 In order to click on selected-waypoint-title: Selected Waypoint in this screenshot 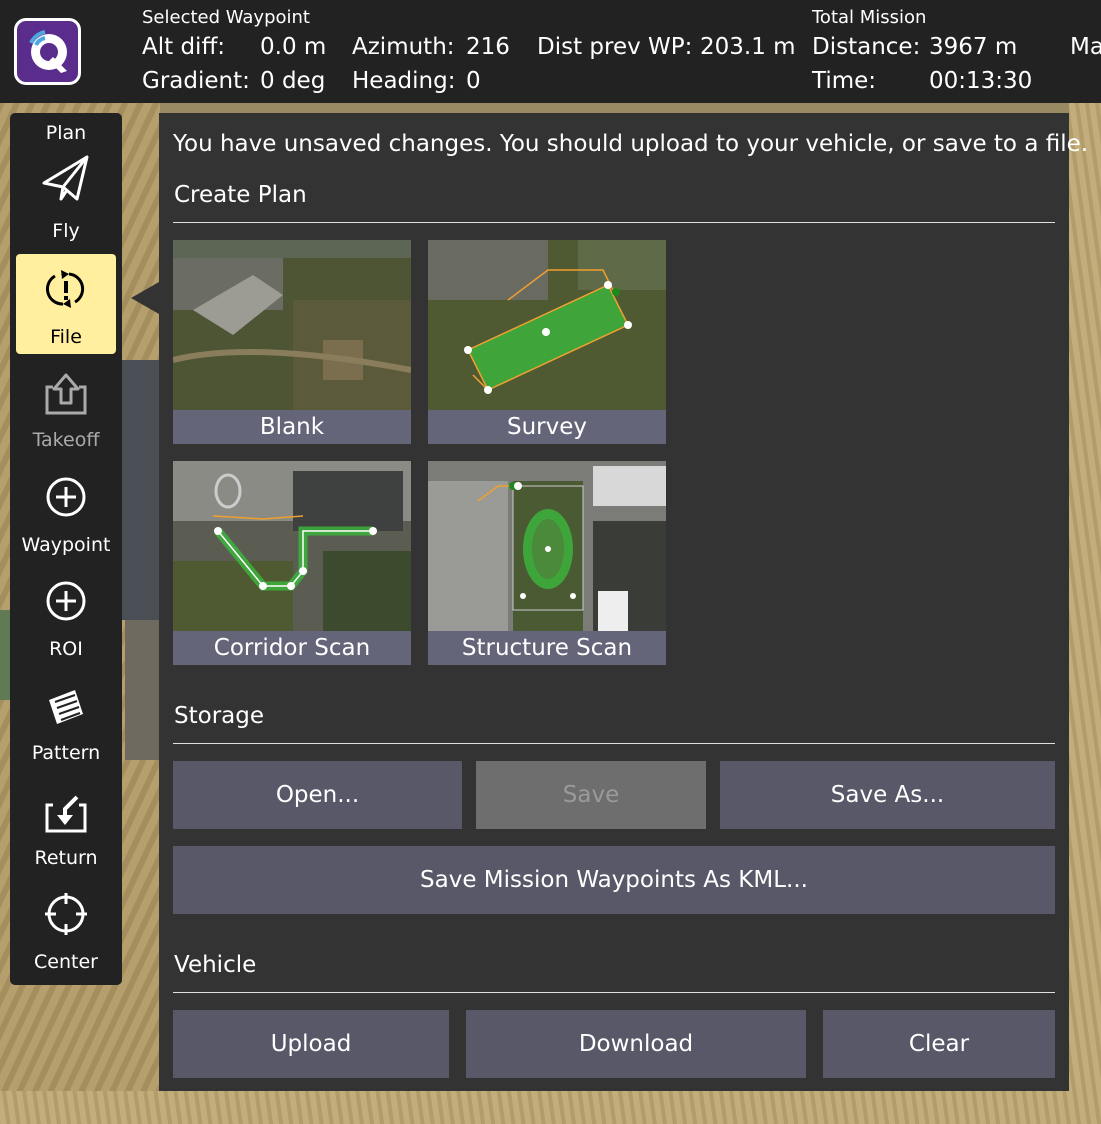, I will do `click(226, 17)`.